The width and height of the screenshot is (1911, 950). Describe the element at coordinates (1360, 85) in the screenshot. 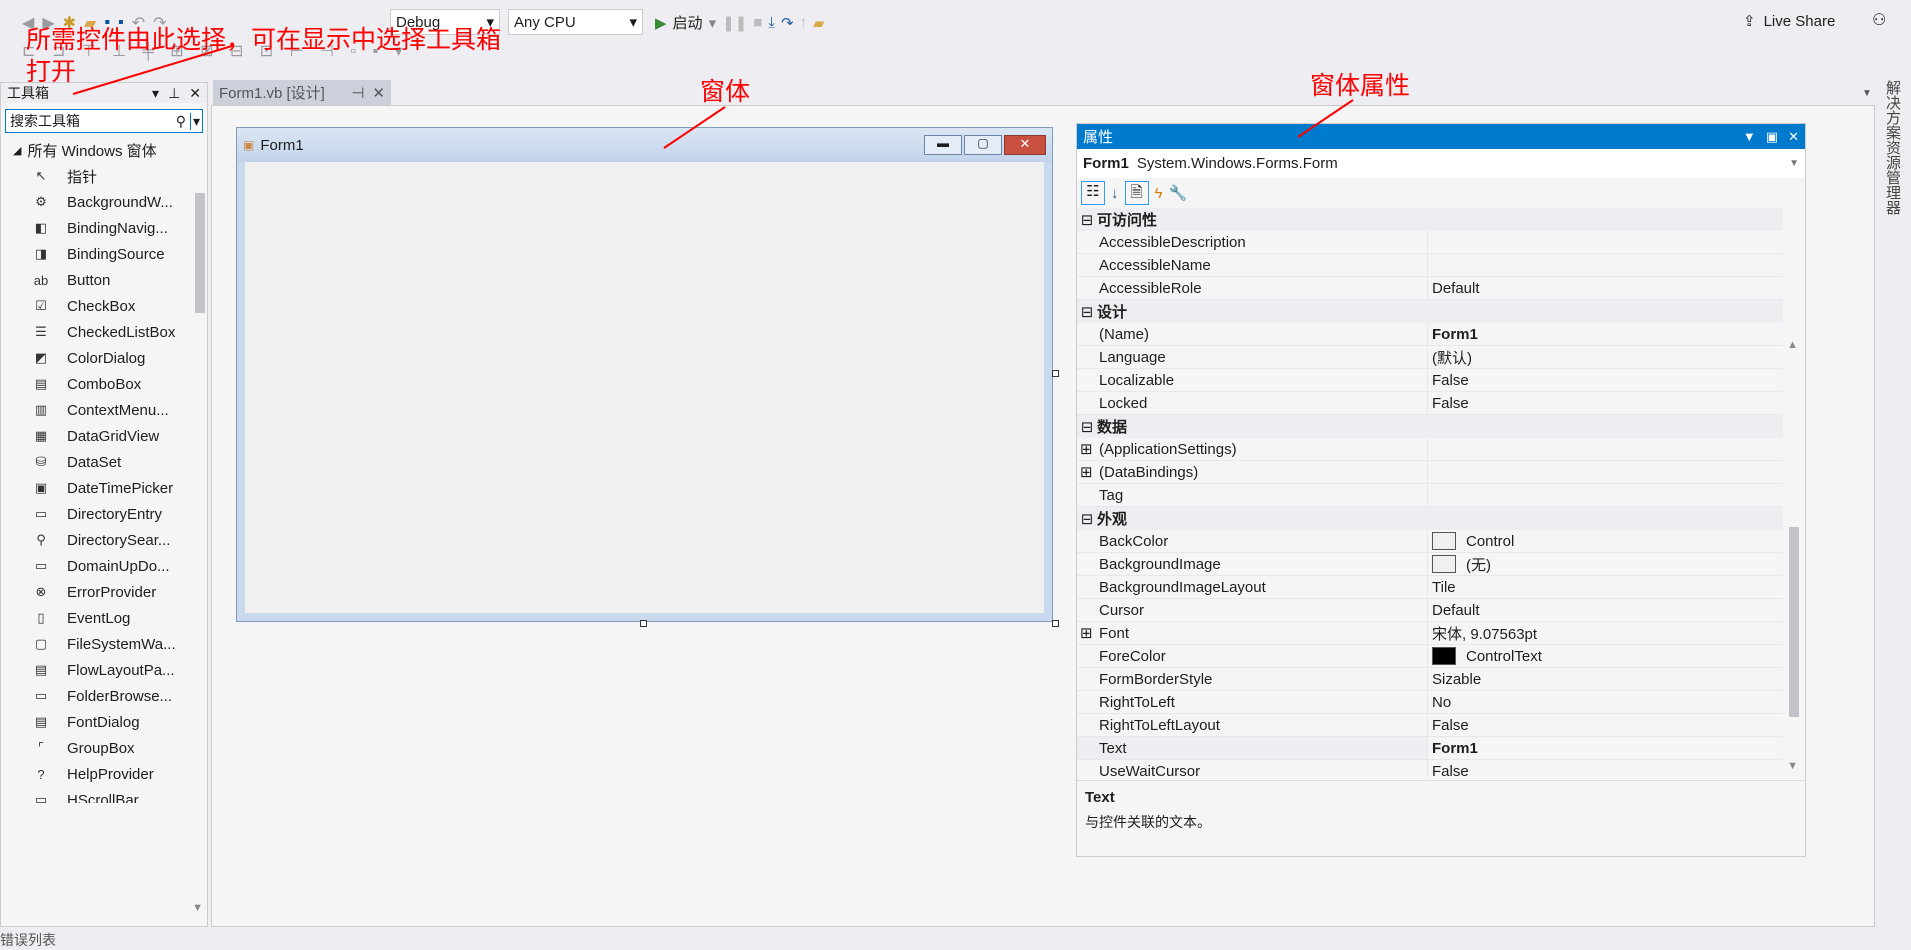

I see `properties-annotation: 窗体属性` at that location.